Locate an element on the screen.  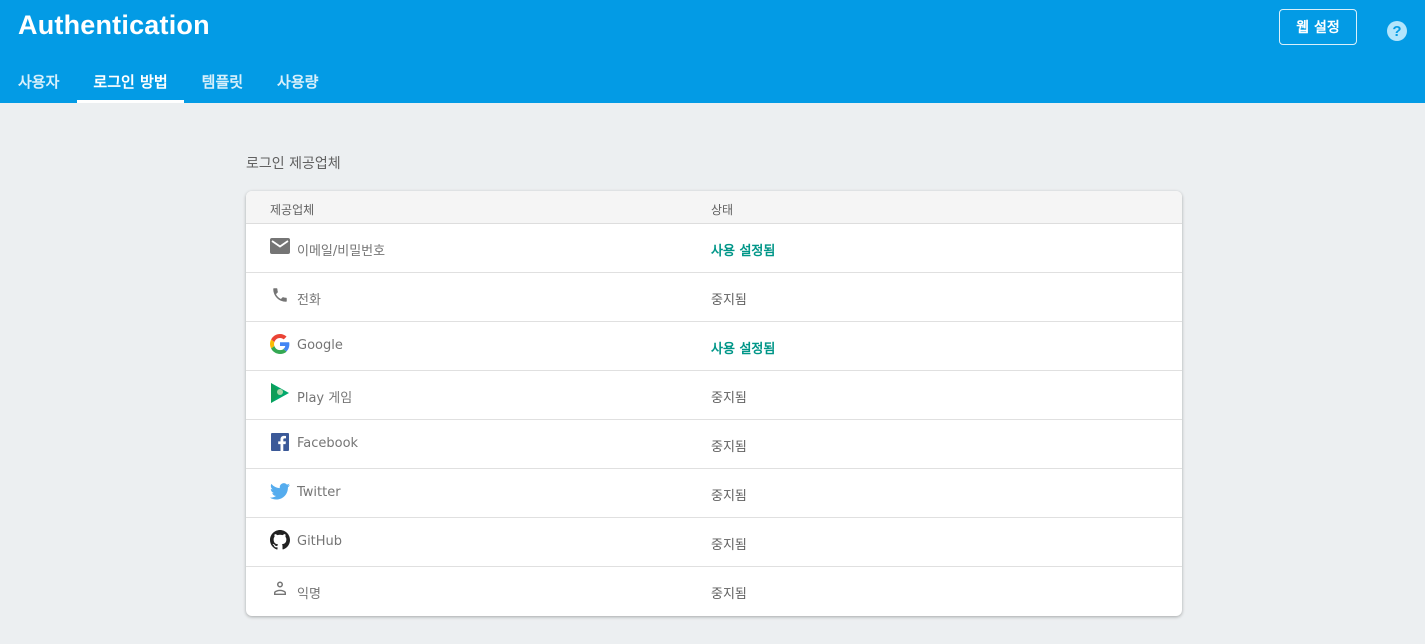
tab-usage: 사용량 is located at coordinates (297, 81).